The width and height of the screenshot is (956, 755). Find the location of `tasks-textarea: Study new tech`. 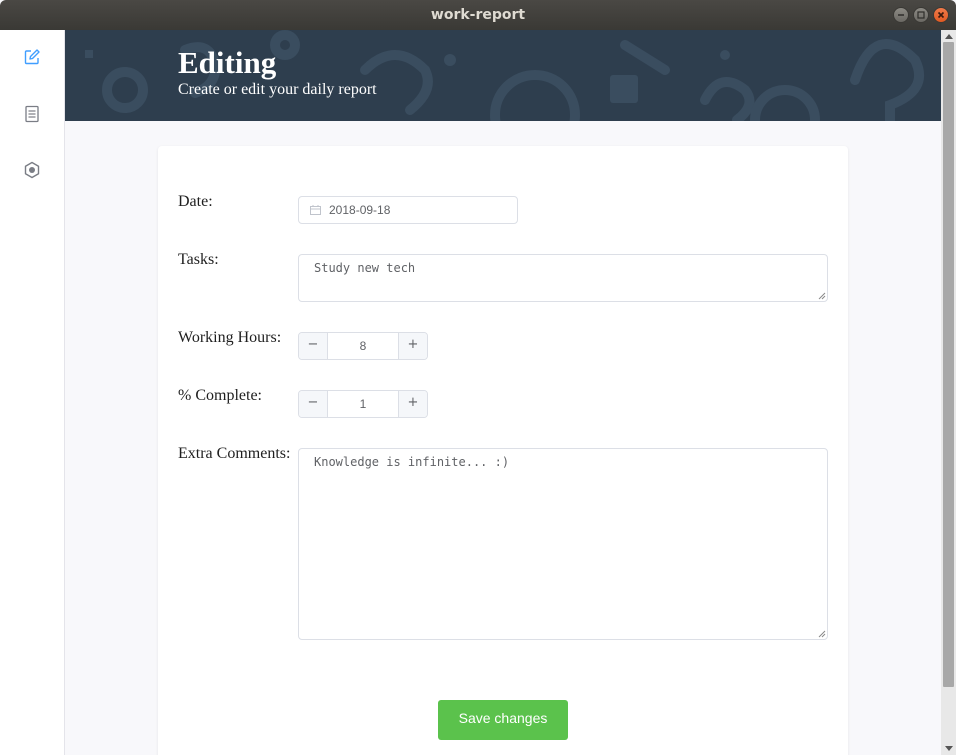

tasks-textarea: Study new tech is located at coordinates (563, 278).